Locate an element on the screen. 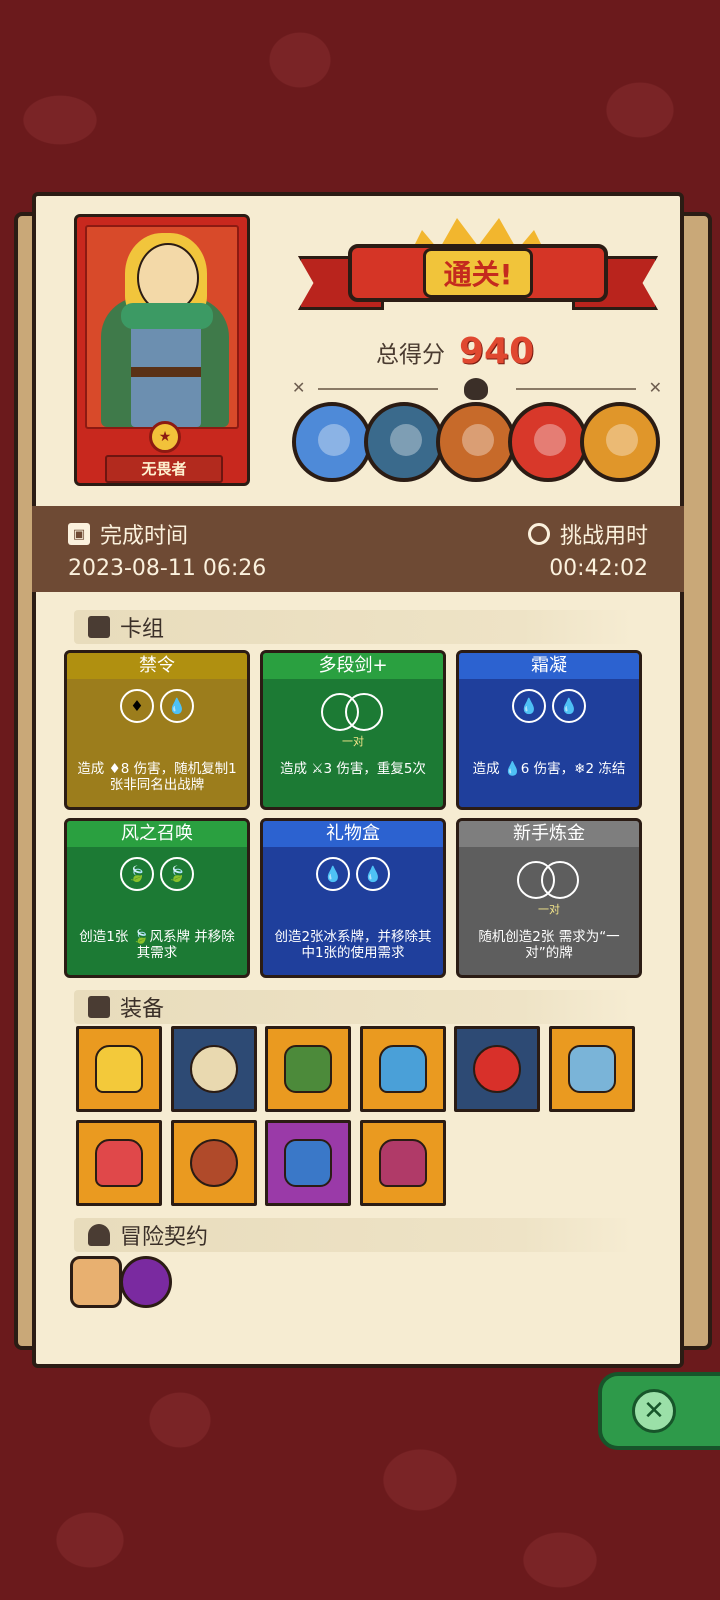  score-value: 940 is located at coordinates (497, 351).